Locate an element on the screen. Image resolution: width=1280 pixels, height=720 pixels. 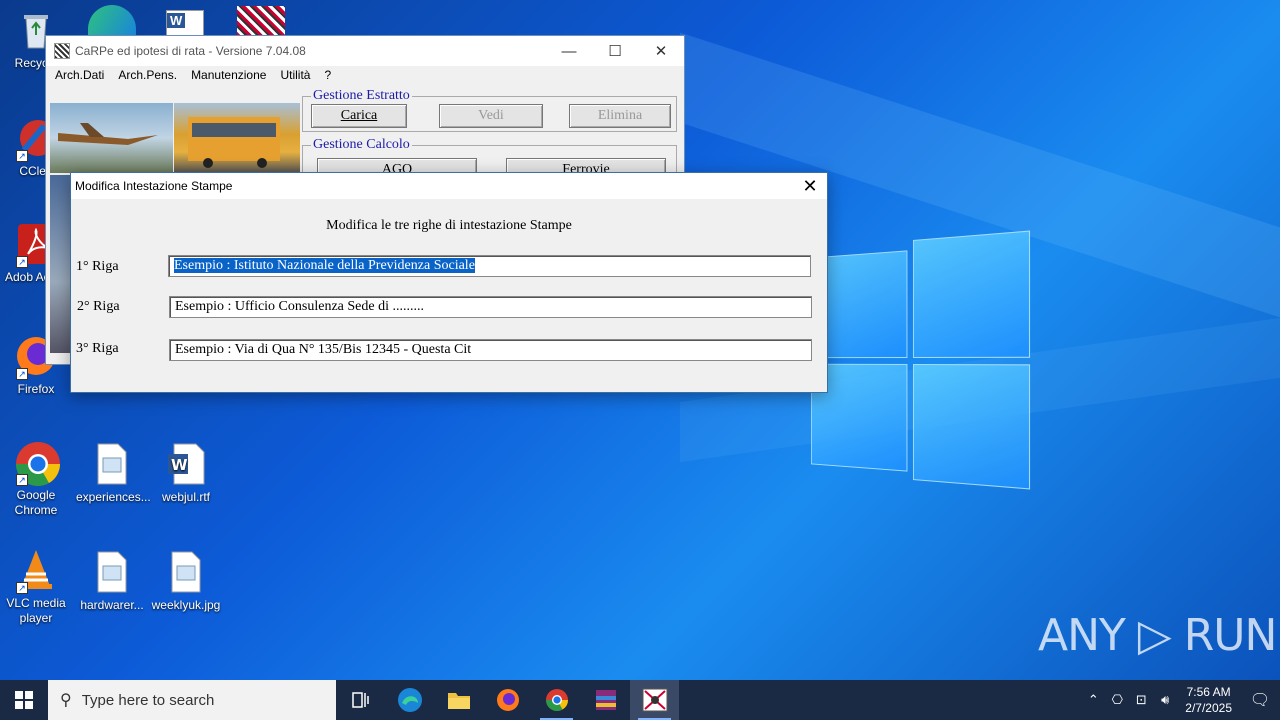
task-view-icon is located at coordinates (360, 700).